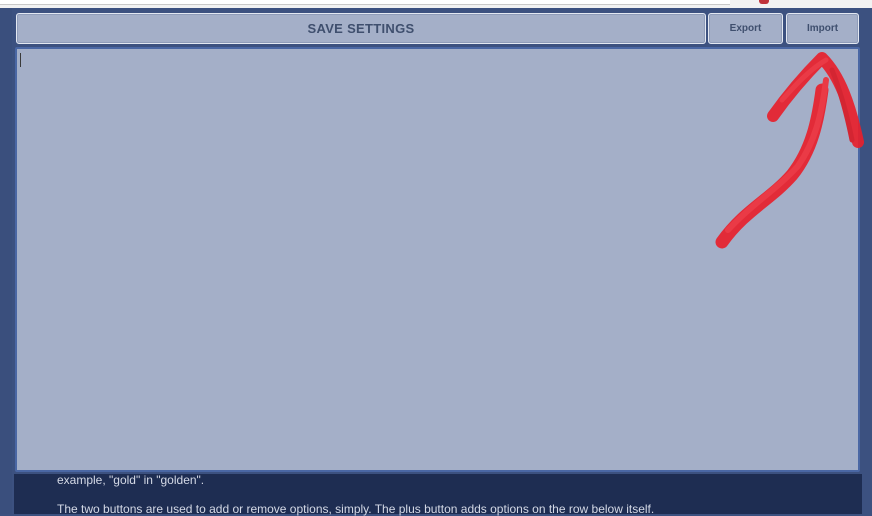 This screenshot has height=516, width=872. I want to click on save-settings-button: SAVE SETTINGS, so click(361, 28).